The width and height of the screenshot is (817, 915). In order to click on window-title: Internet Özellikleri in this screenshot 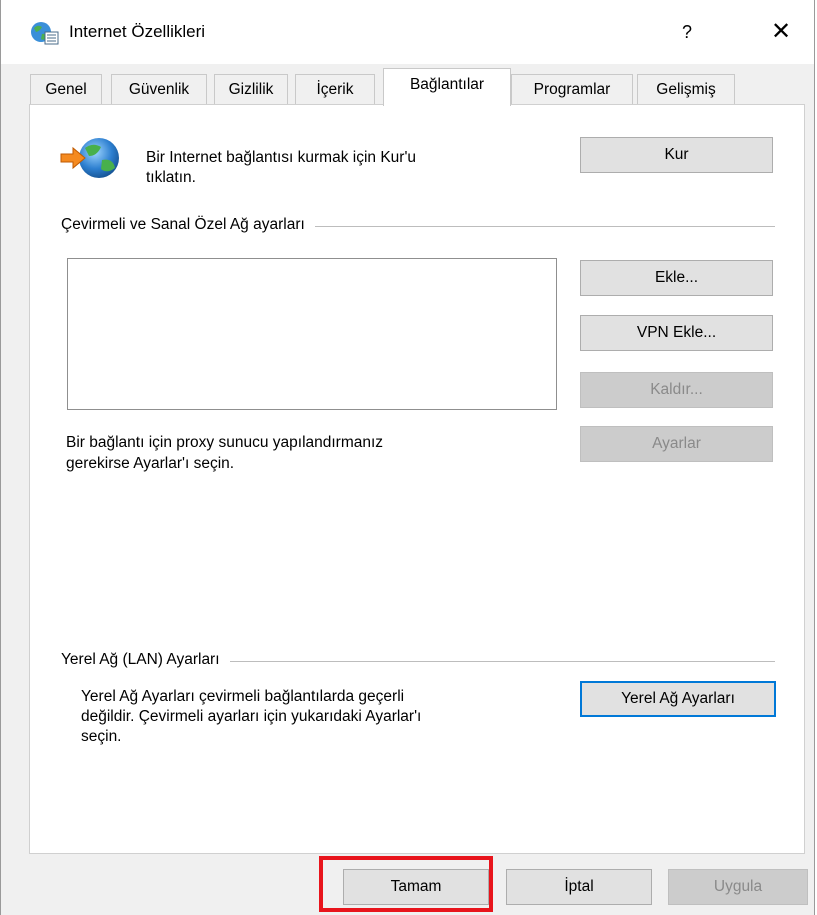, I will do `click(137, 31)`.